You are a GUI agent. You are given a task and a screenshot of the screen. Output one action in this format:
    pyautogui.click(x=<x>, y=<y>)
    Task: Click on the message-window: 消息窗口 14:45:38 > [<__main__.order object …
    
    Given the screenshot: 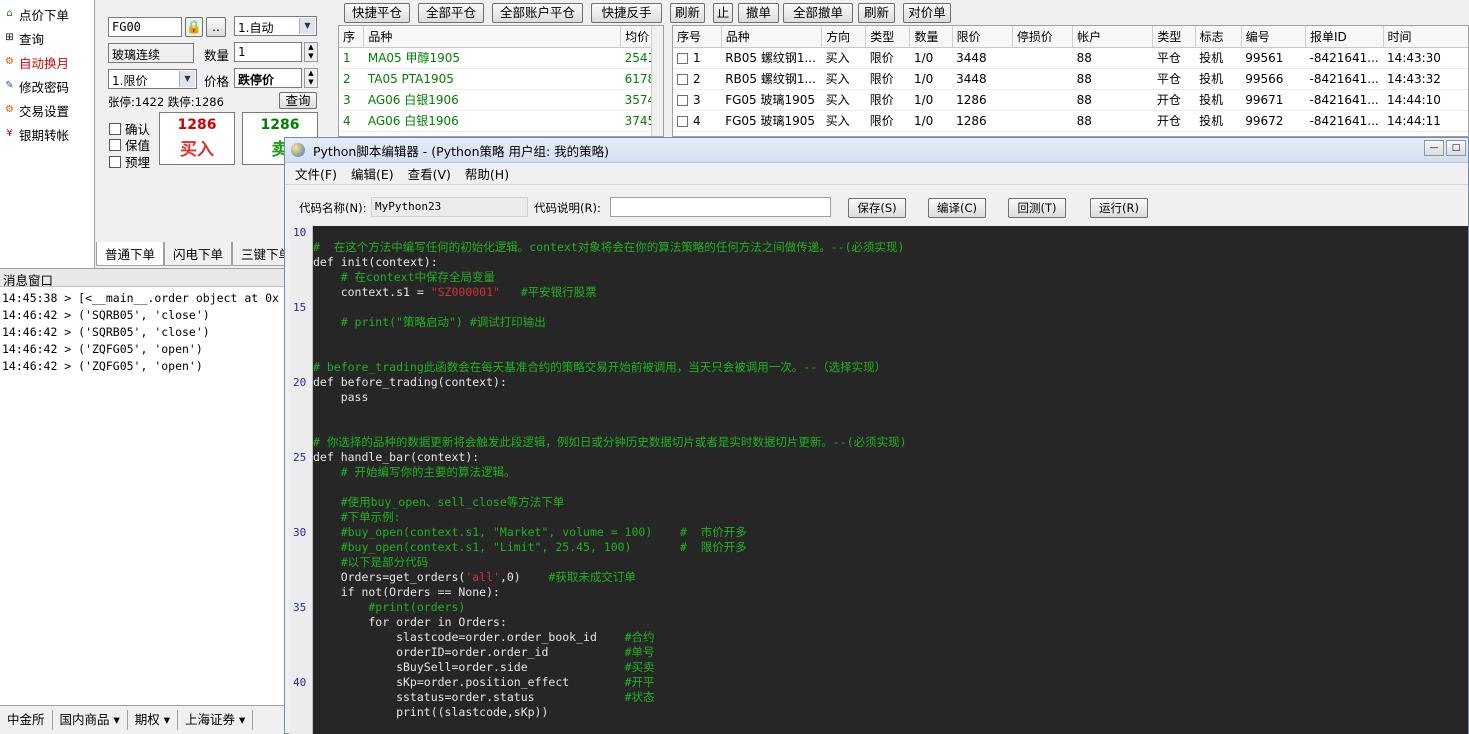 What is the action you would take?
    pyautogui.click(x=142, y=488)
    